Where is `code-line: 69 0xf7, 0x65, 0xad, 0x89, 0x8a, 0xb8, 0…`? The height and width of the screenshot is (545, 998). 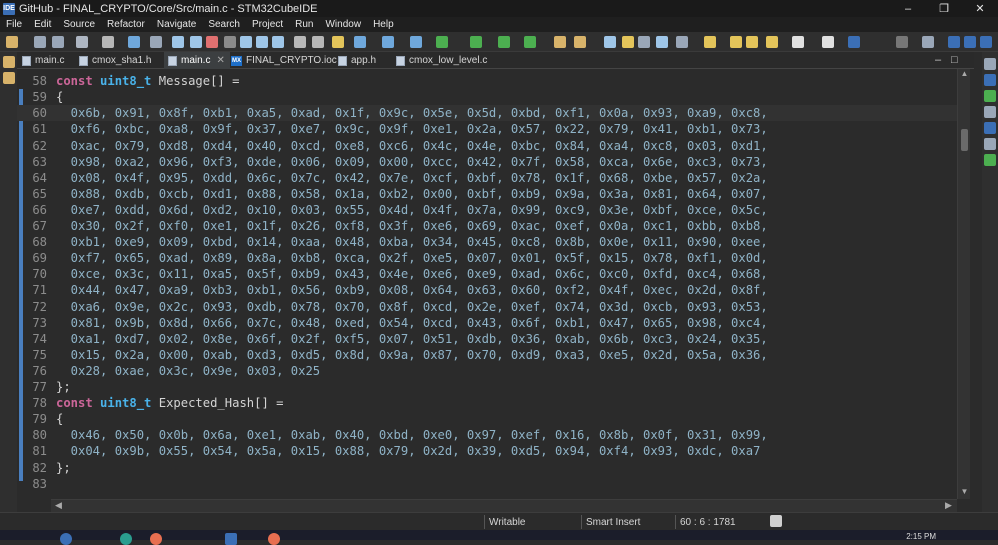
code-line: 69 0xf7, 0x65, 0xad, 0x89, 0x8a, 0xb8, 0… is located at coordinates (487, 258).